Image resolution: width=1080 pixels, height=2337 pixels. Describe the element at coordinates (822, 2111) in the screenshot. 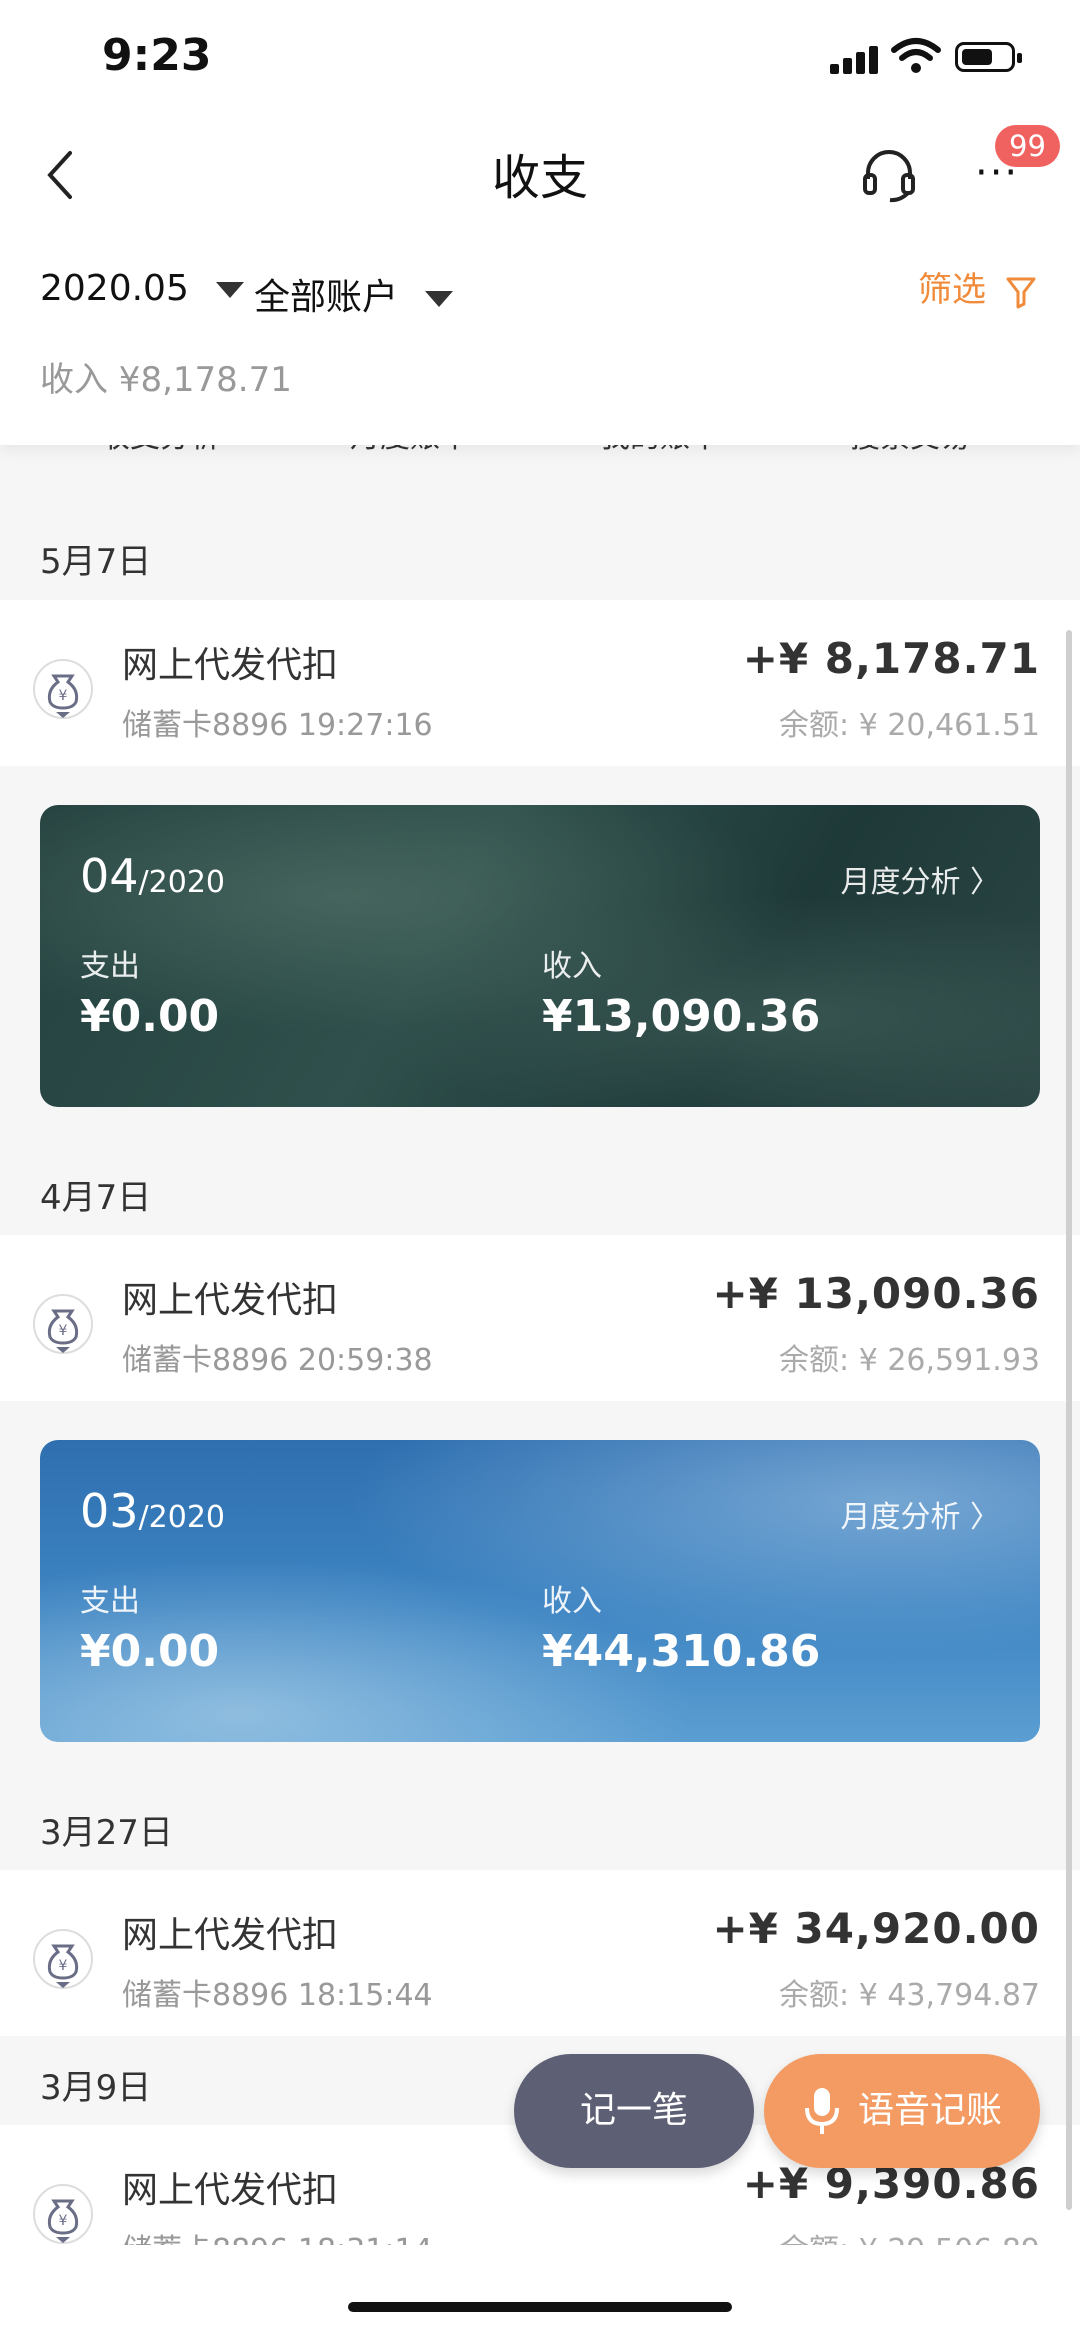

I see `mic-icon` at that location.